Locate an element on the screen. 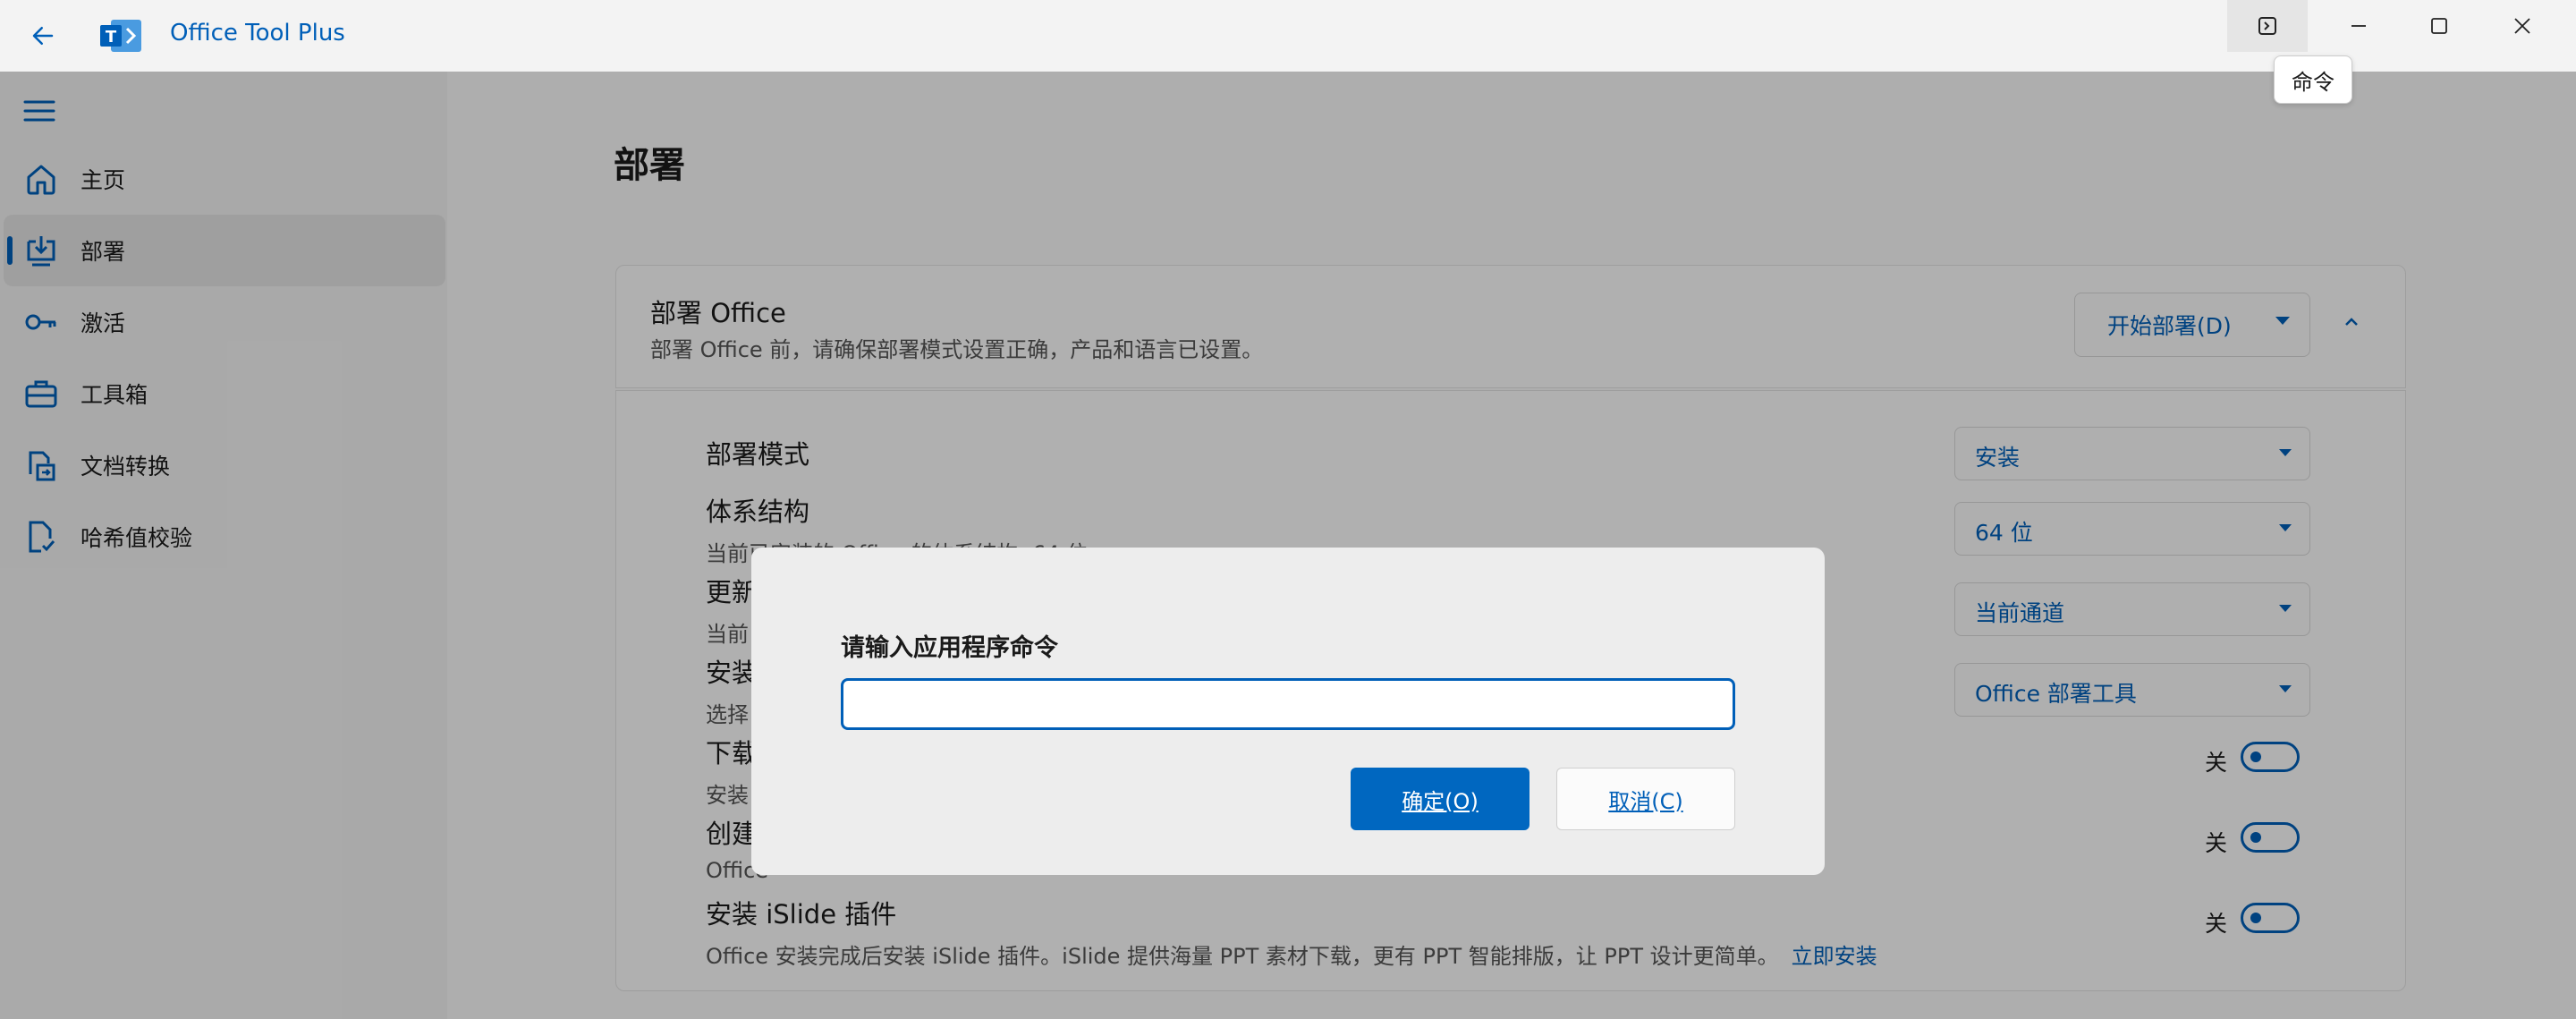 This screenshot has width=2576, height=1019. ok-button: 确定(O) is located at coordinates (1440, 799).